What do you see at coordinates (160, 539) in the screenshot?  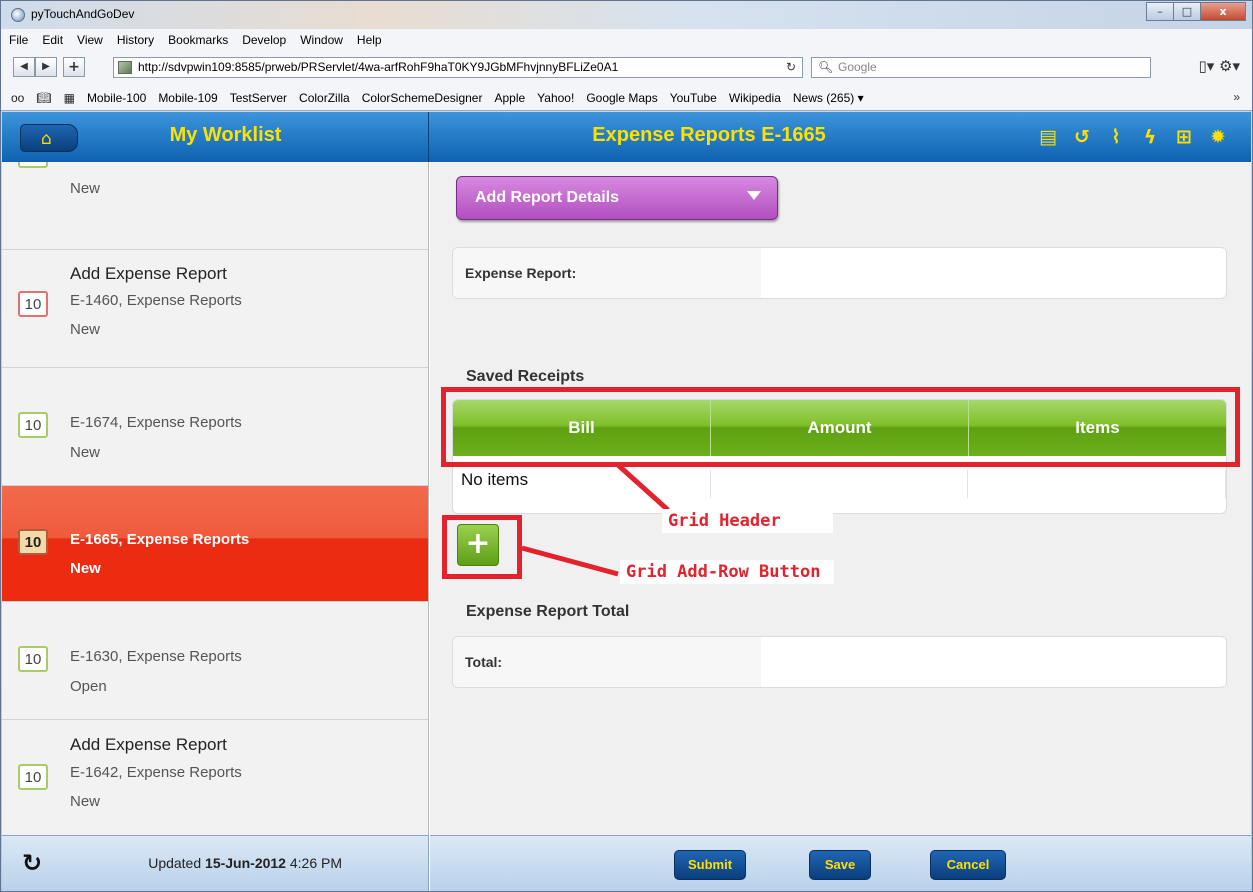 I see `item-case: E-1665, Expense Reports` at bounding box center [160, 539].